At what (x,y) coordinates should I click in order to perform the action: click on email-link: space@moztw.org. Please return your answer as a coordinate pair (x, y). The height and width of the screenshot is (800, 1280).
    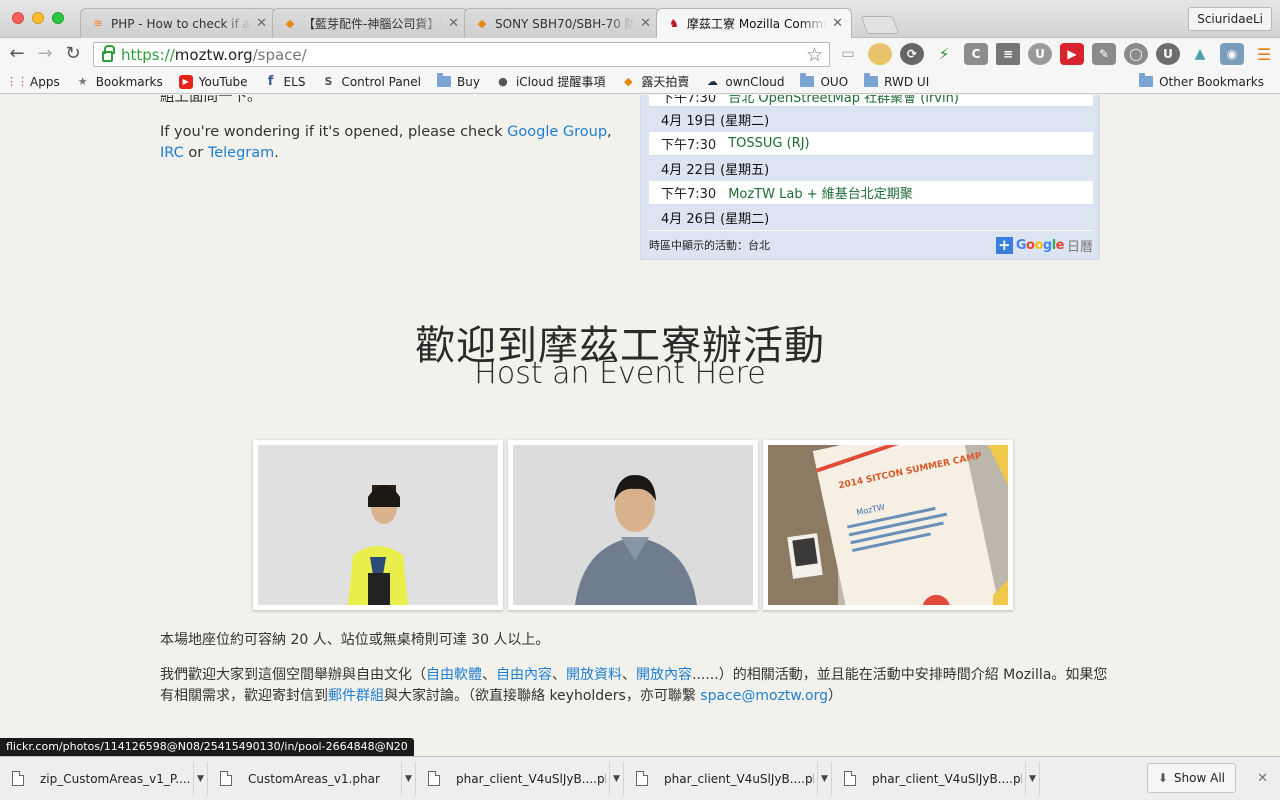
    Looking at the image, I should click on (764, 696).